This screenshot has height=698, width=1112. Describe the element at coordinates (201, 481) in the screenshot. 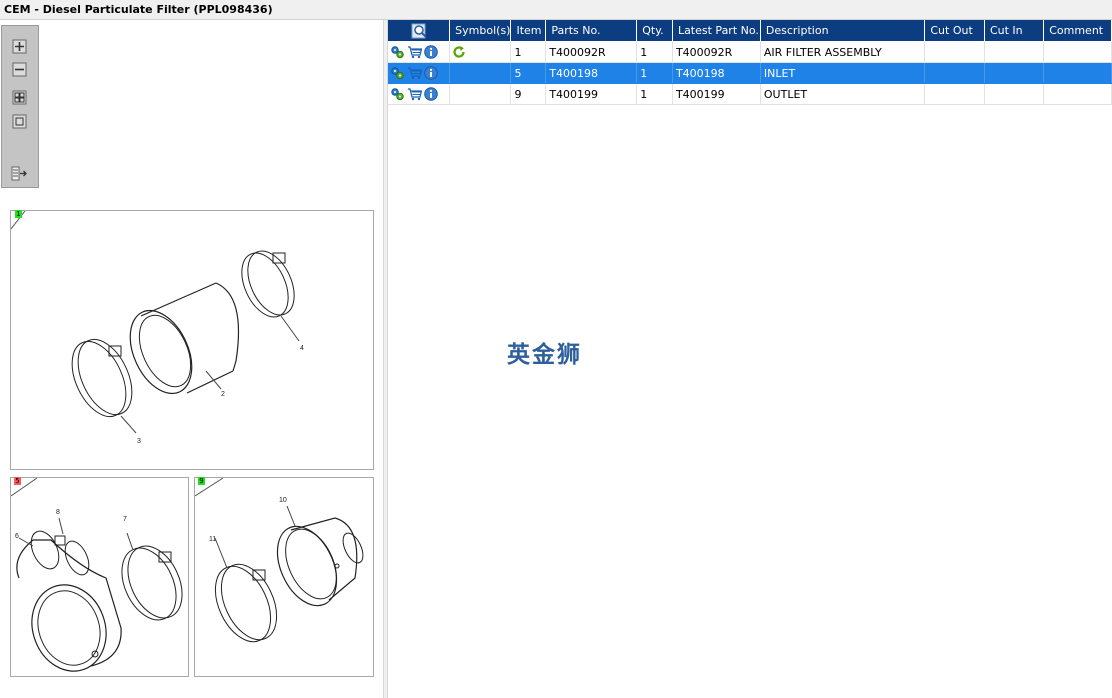

I see `illustration-badge-9: 9` at that location.